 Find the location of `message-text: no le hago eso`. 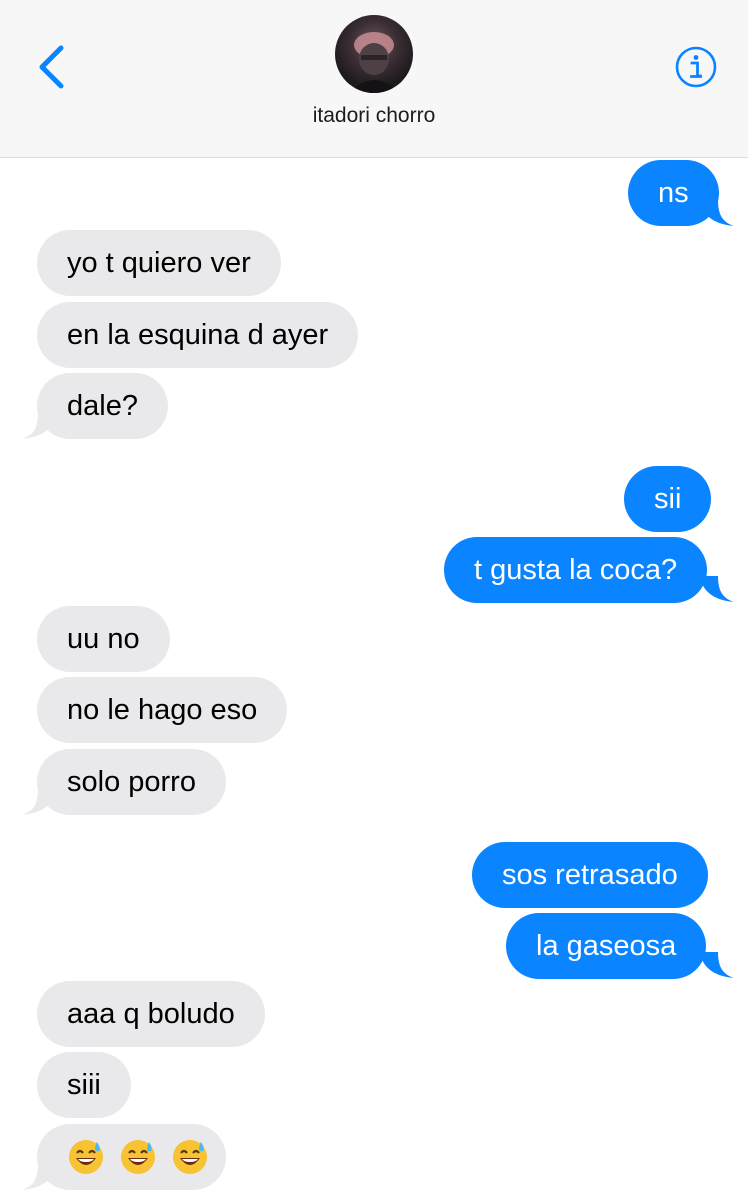

message-text: no le hago eso is located at coordinates (162, 710).